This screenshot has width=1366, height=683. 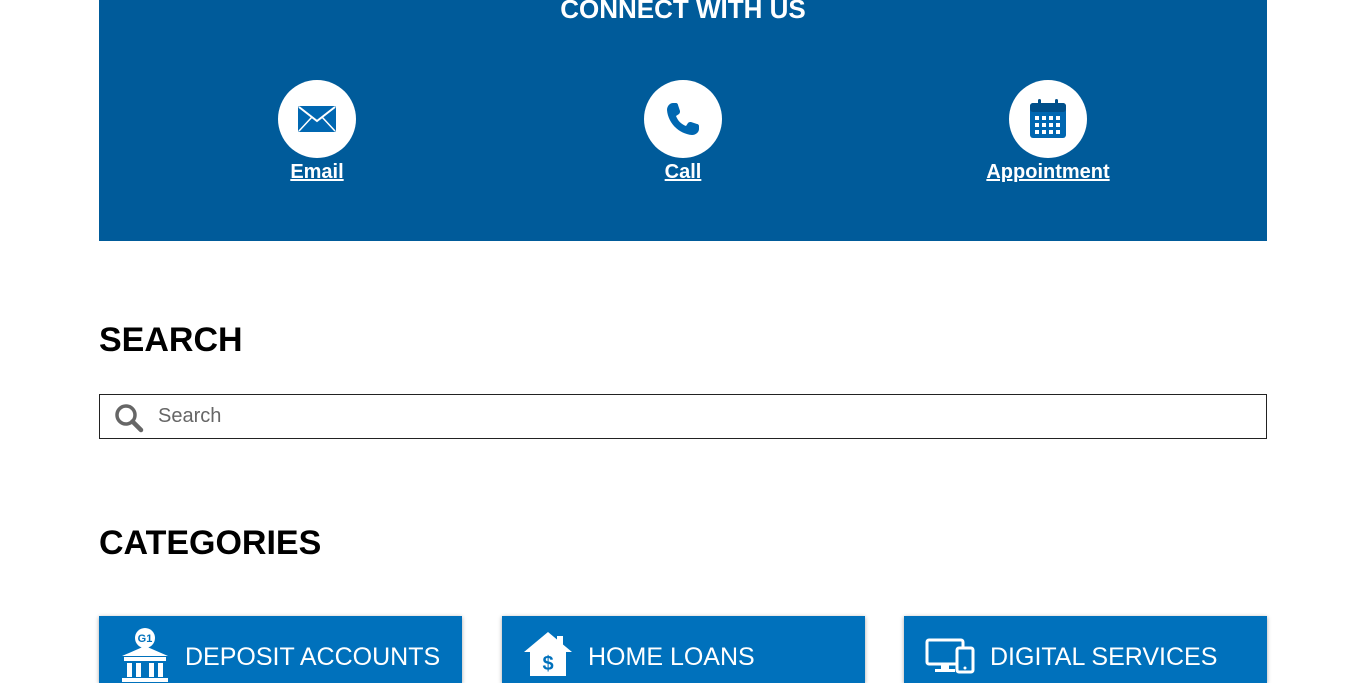 What do you see at coordinates (950, 656) in the screenshot?
I see `devices-icon` at bounding box center [950, 656].